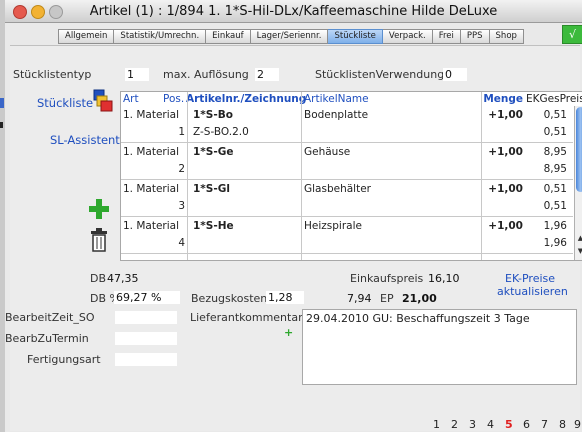 The height and width of the screenshot is (432, 582). Describe the element at coordinates (181, 206) in the screenshot. I see `cell-pos: 3` at that location.